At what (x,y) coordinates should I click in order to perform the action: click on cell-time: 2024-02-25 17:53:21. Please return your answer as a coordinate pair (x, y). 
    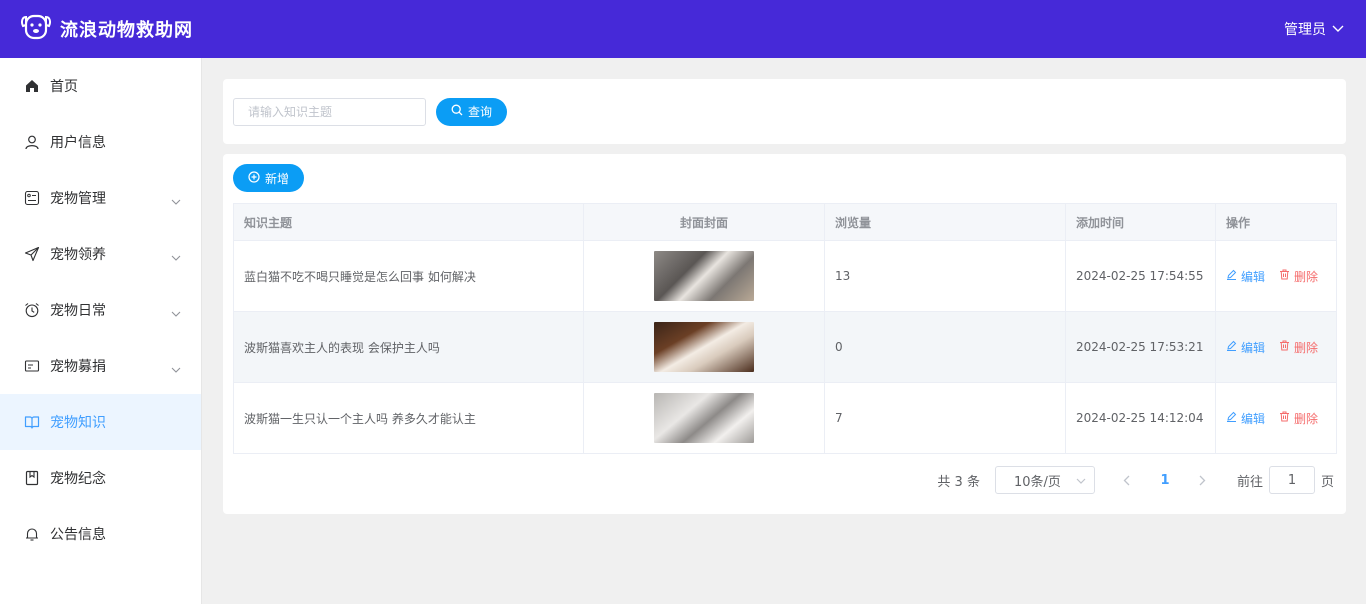
    Looking at the image, I should click on (1140, 347).